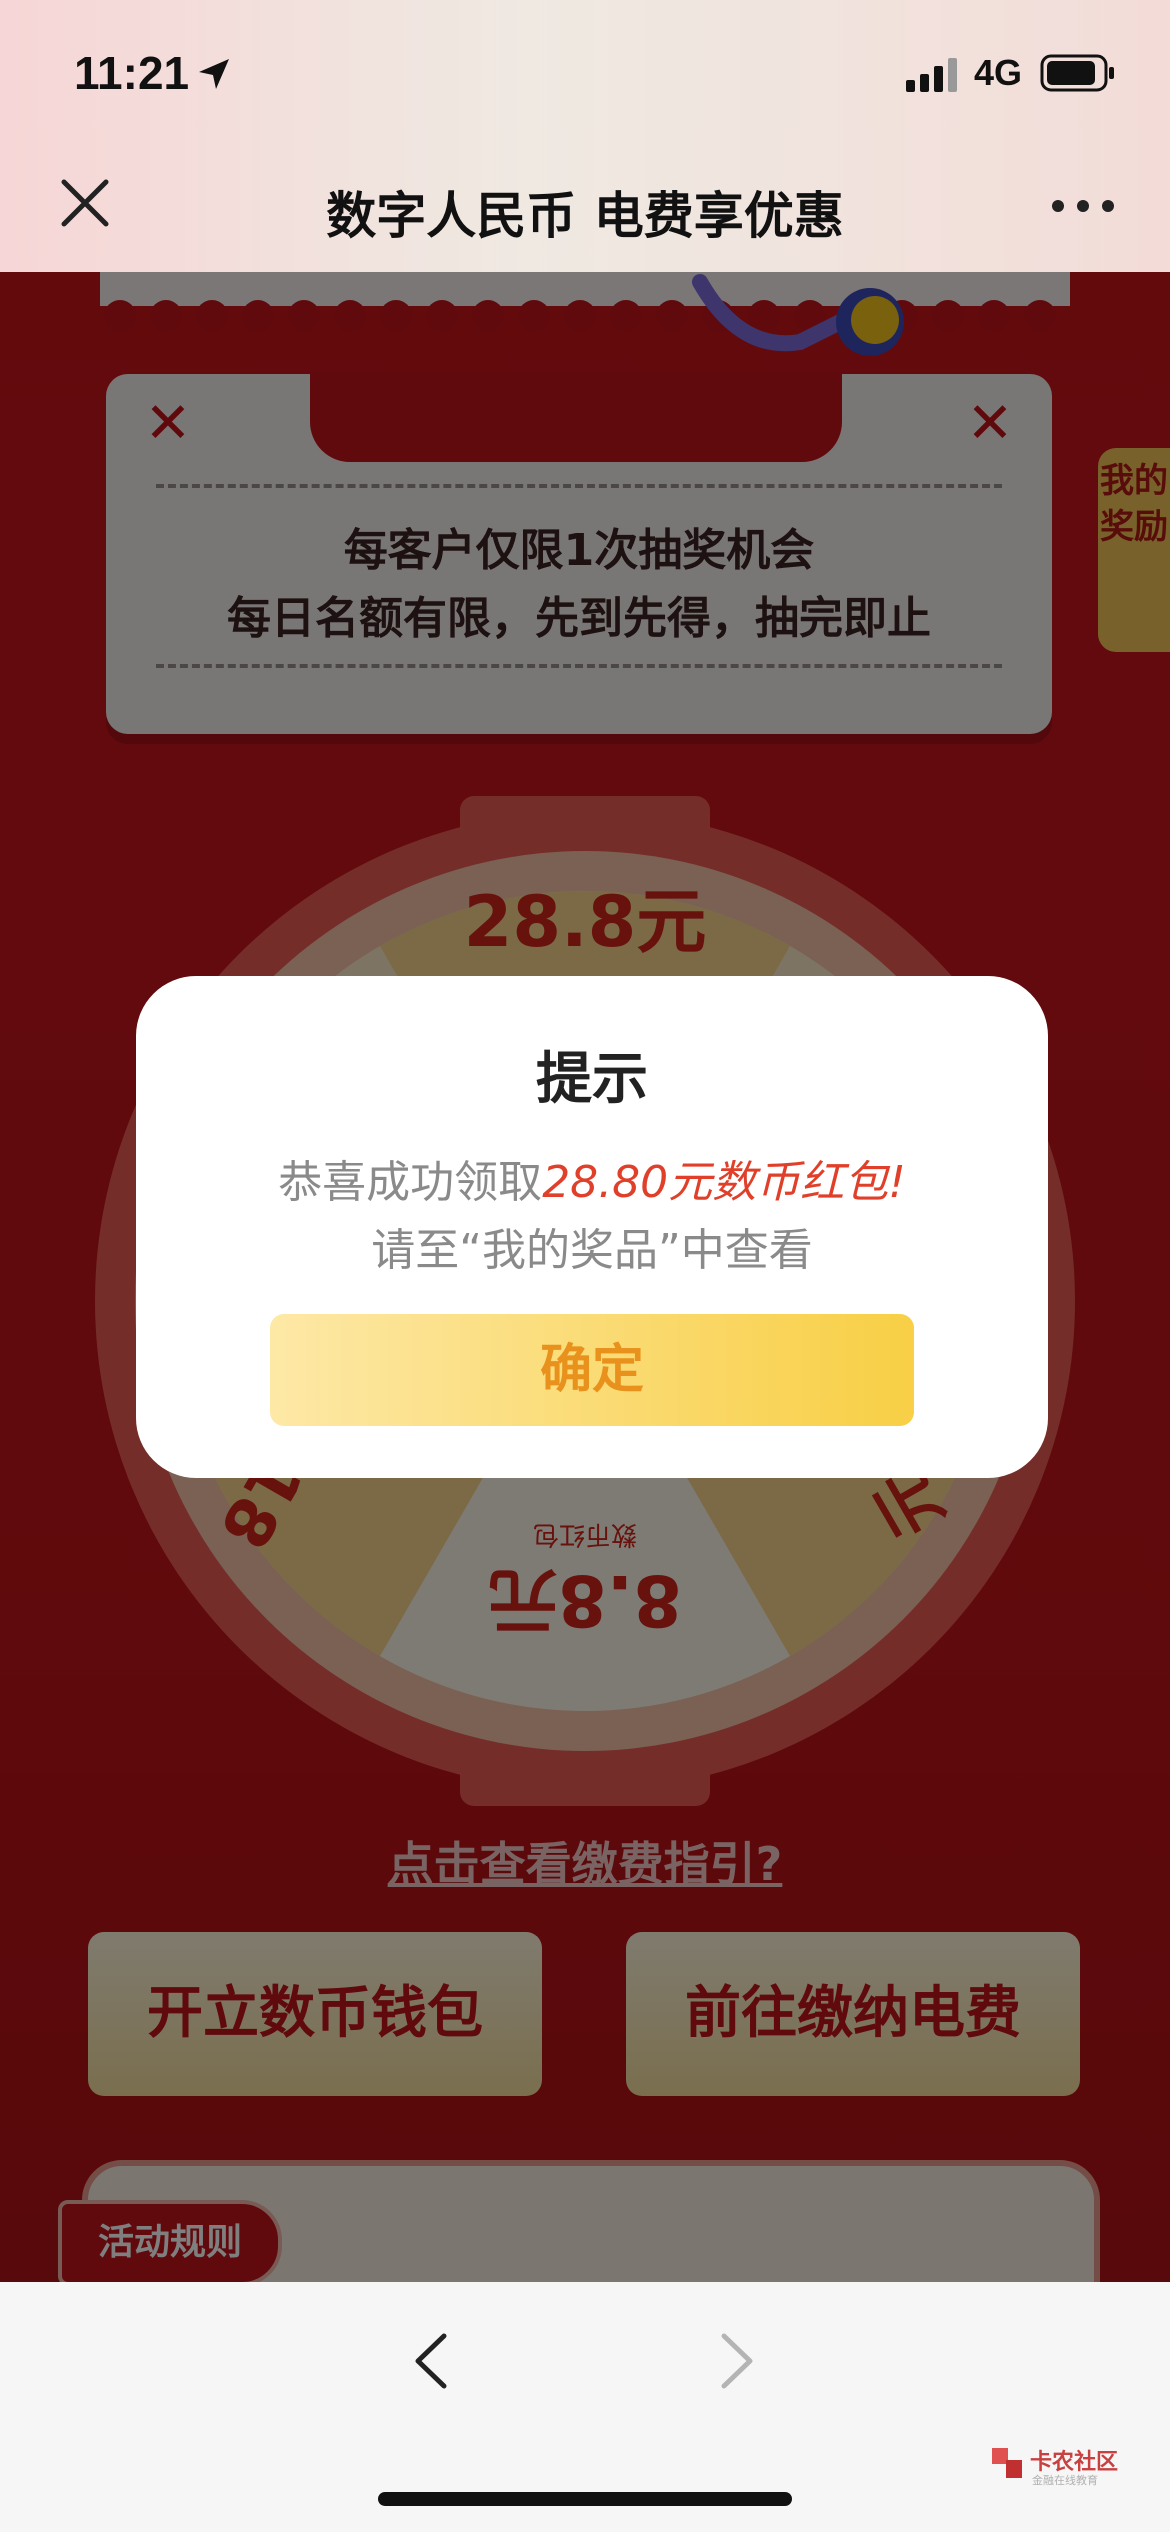 The image size is (1170, 2532). What do you see at coordinates (736, 2361) in the screenshot?
I see `forward-arrow-icon` at bounding box center [736, 2361].